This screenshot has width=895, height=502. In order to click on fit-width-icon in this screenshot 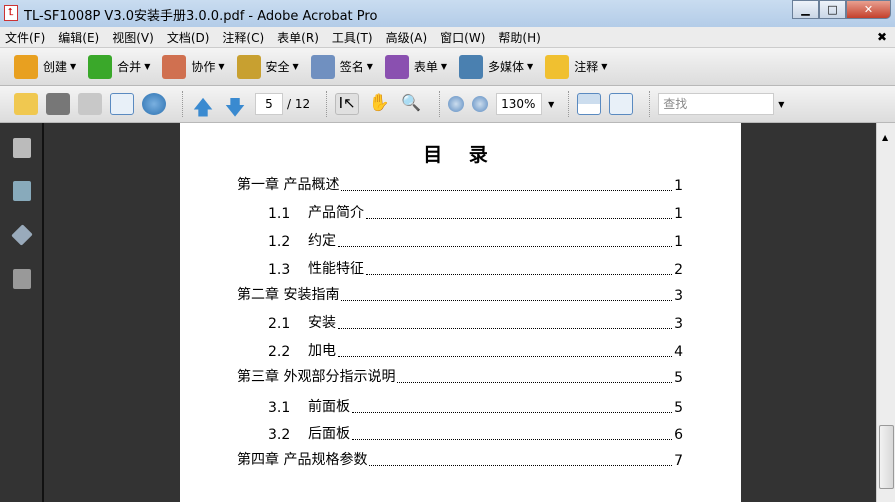, I will do `click(589, 104)`.